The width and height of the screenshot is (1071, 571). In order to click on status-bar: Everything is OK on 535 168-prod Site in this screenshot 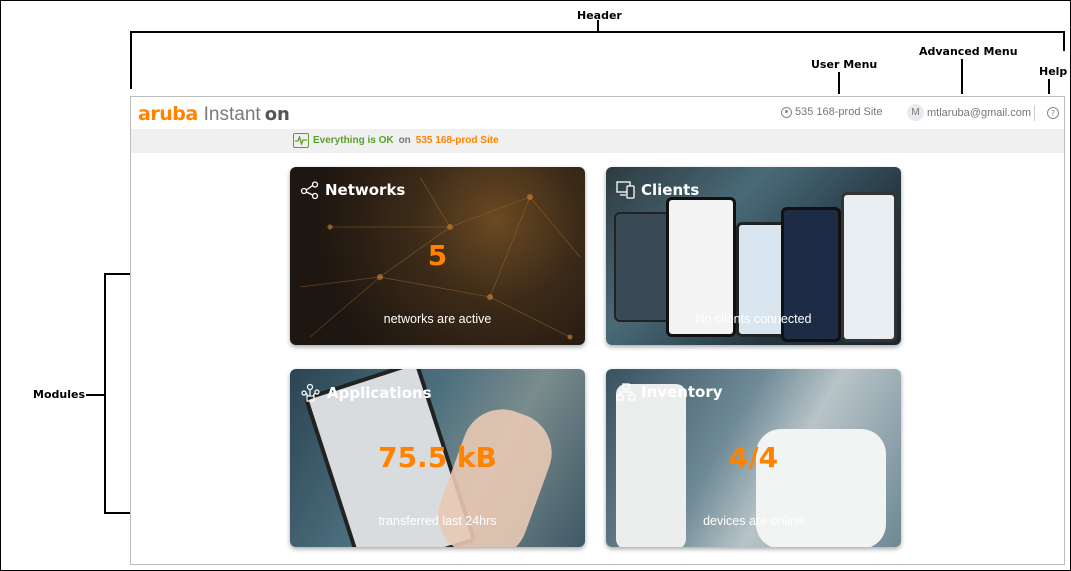, I will do `click(597, 141)`.